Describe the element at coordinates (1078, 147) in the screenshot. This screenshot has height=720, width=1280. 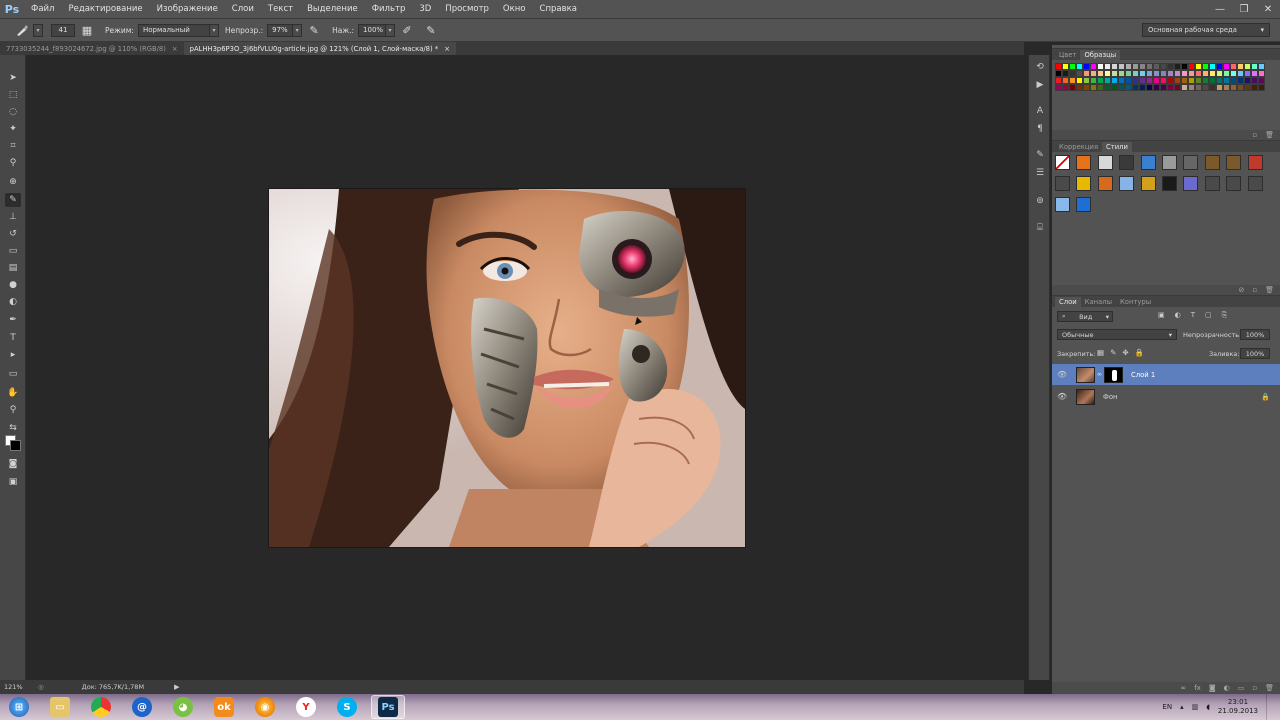
I see `tab-adjustments: Коррекция` at that location.